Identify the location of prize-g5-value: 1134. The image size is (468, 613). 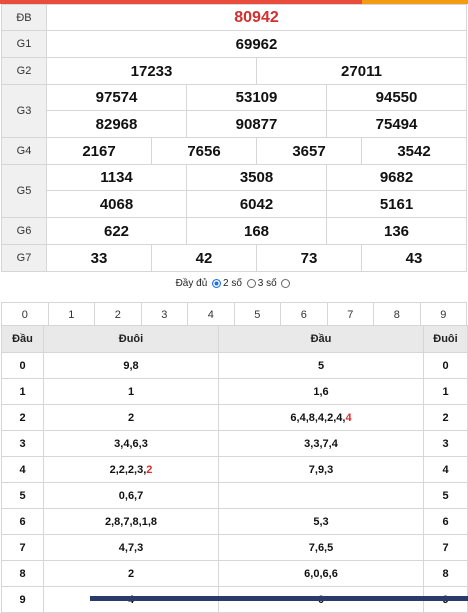
(116, 177).